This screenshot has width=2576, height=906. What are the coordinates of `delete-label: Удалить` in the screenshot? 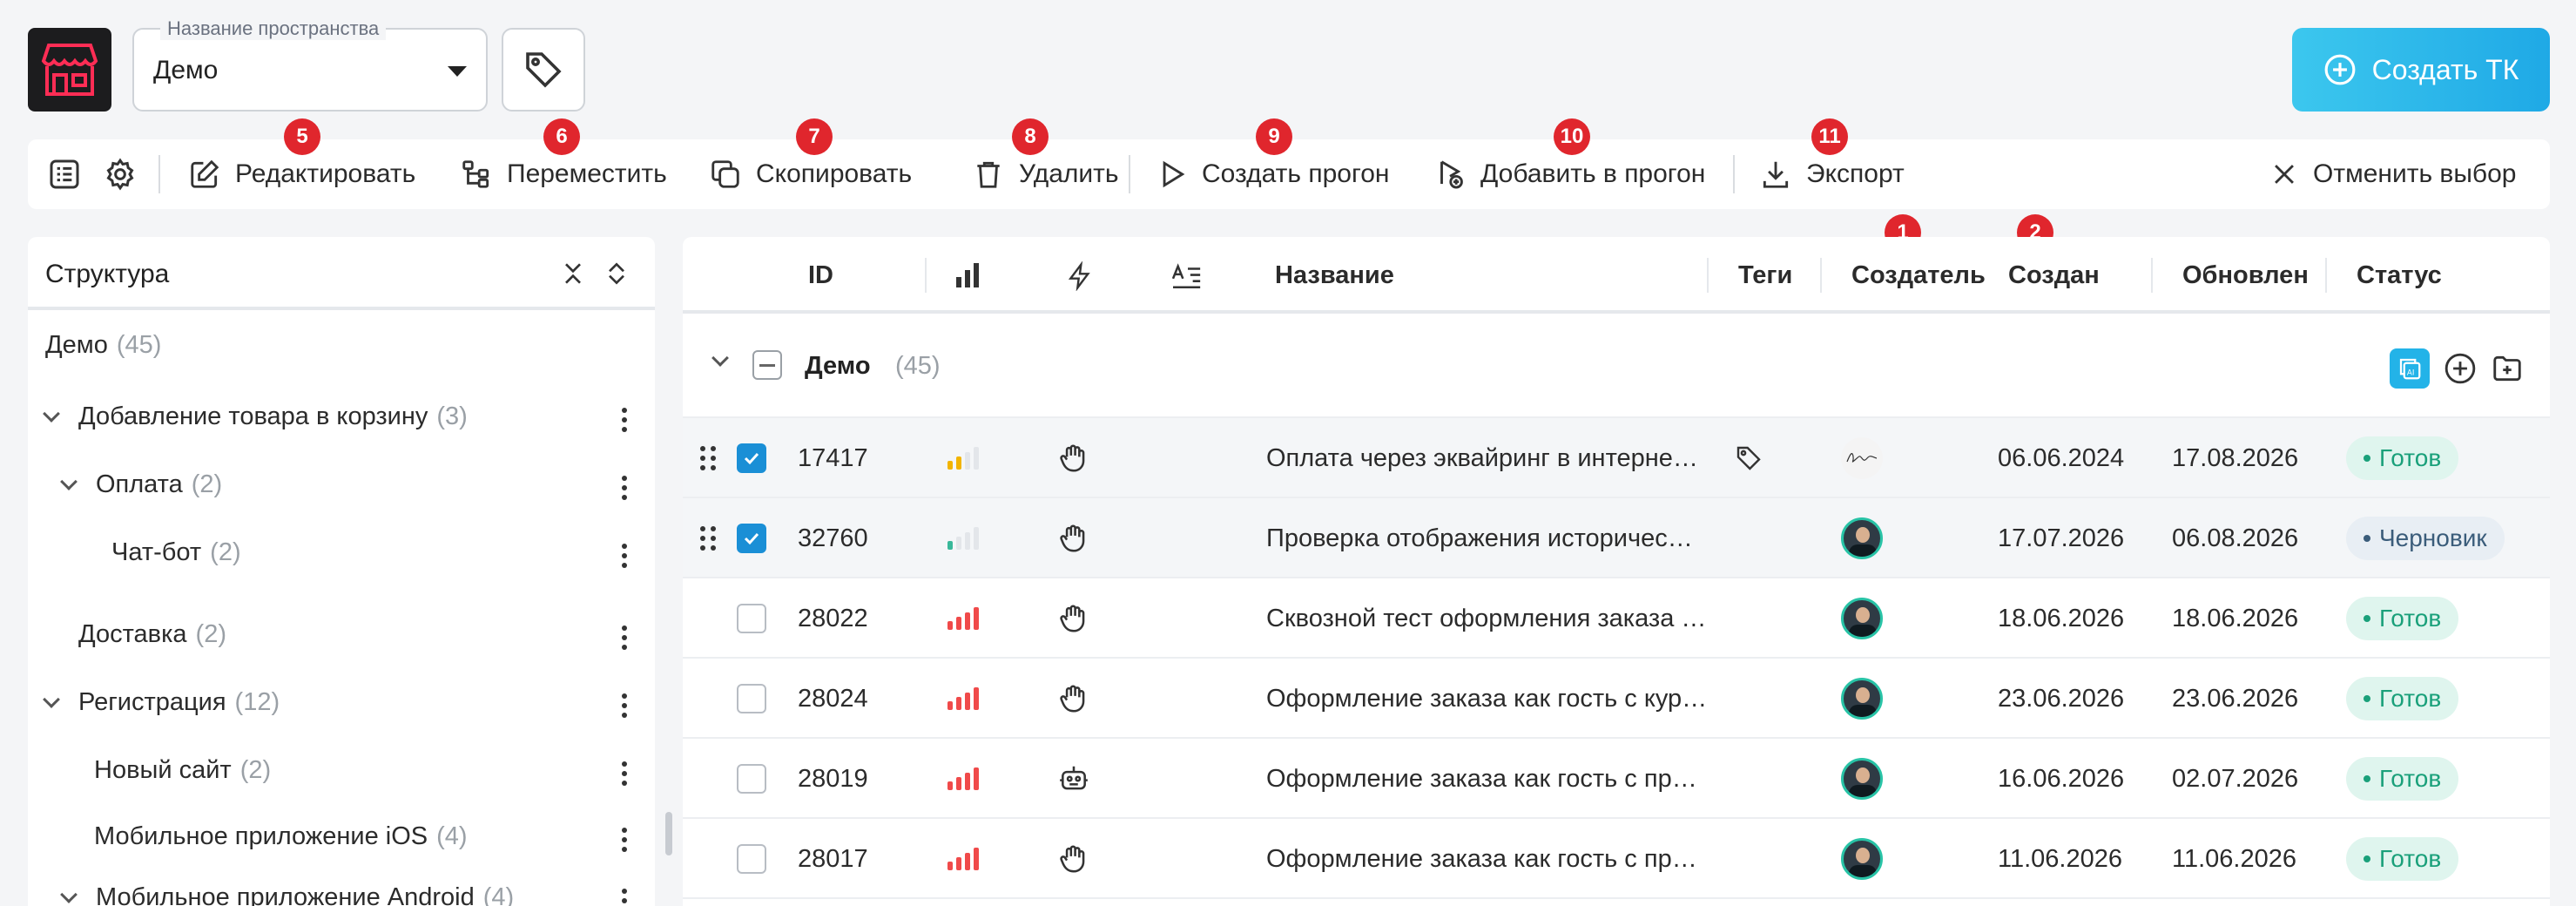 It's located at (1069, 174).